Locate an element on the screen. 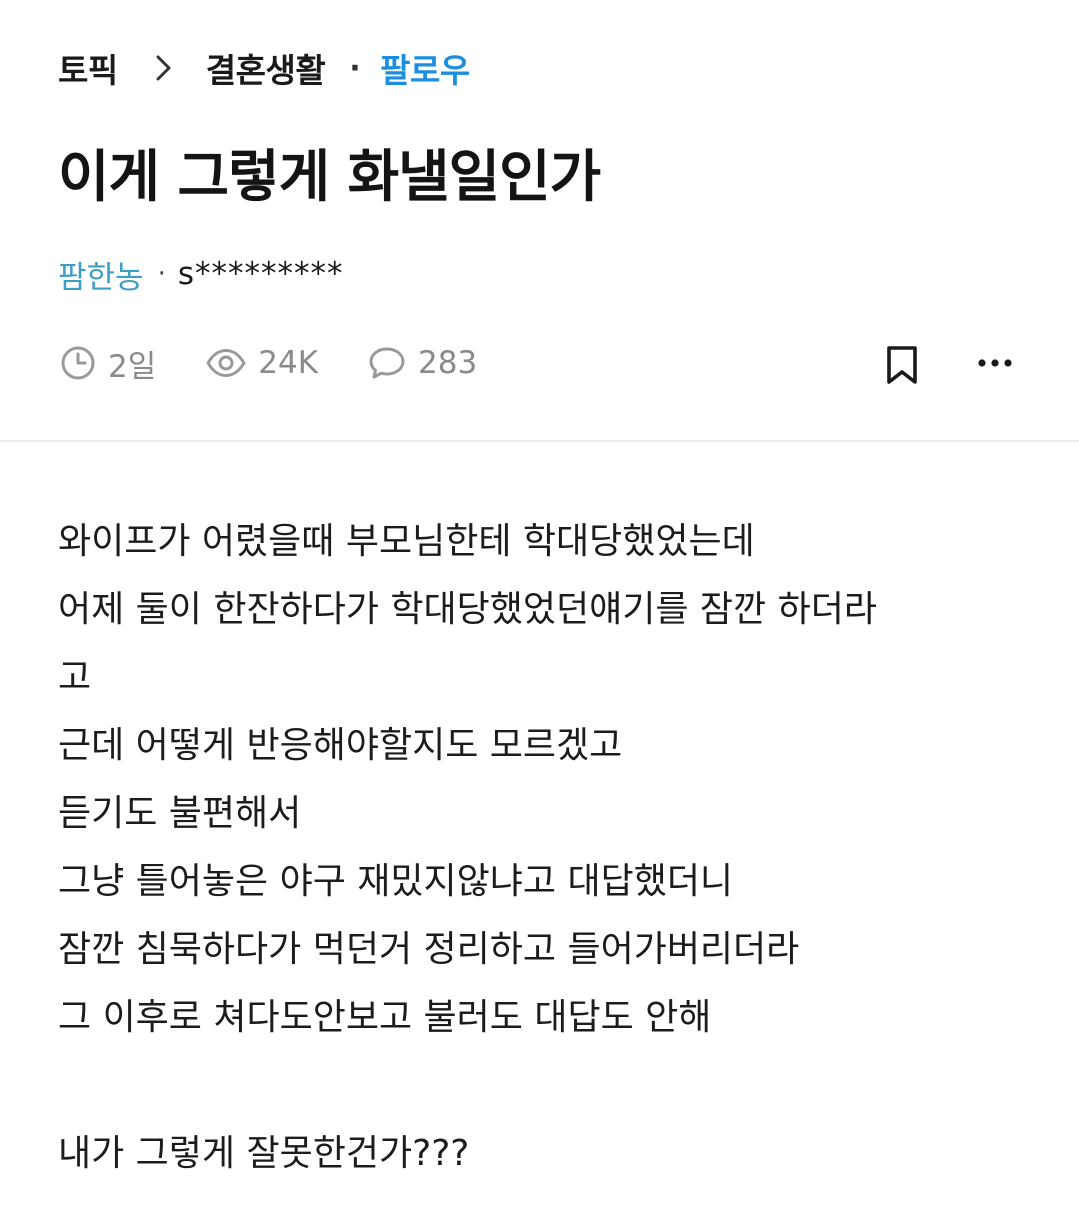 The image size is (1079, 1220). breadcrumb-topic: 토픽 is located at coordinates (88, 68).